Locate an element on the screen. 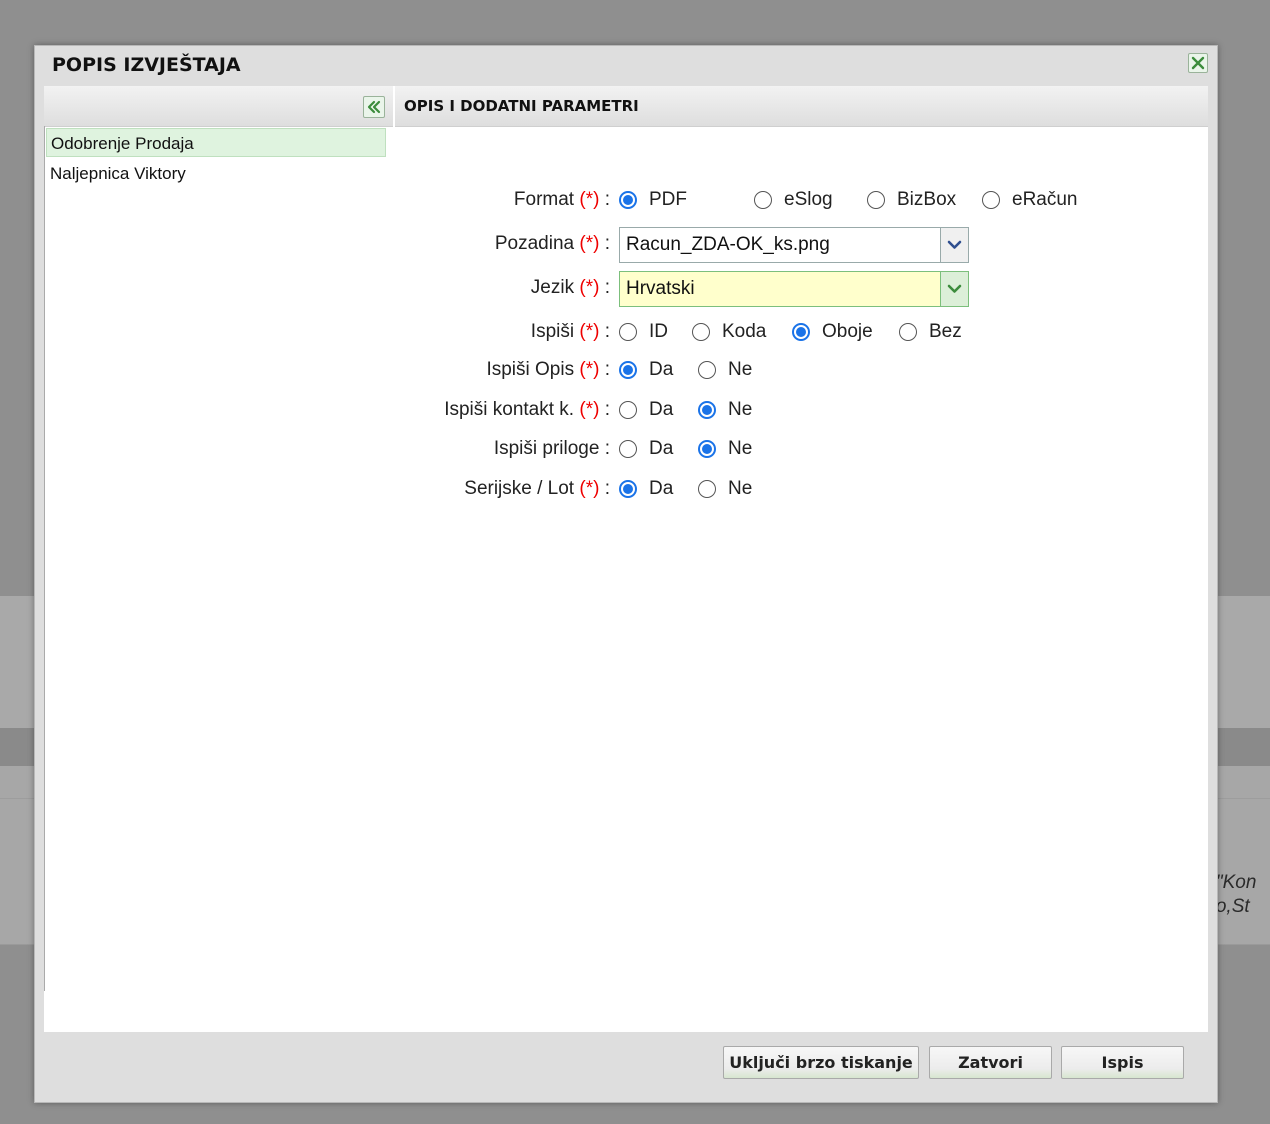 Image resolution: width=1270 pixels, height=1124 pixels. ispisi-kontakt-row: Ispiši kontakt k. (*) : Da Ne is located at coordinates (801, 410).